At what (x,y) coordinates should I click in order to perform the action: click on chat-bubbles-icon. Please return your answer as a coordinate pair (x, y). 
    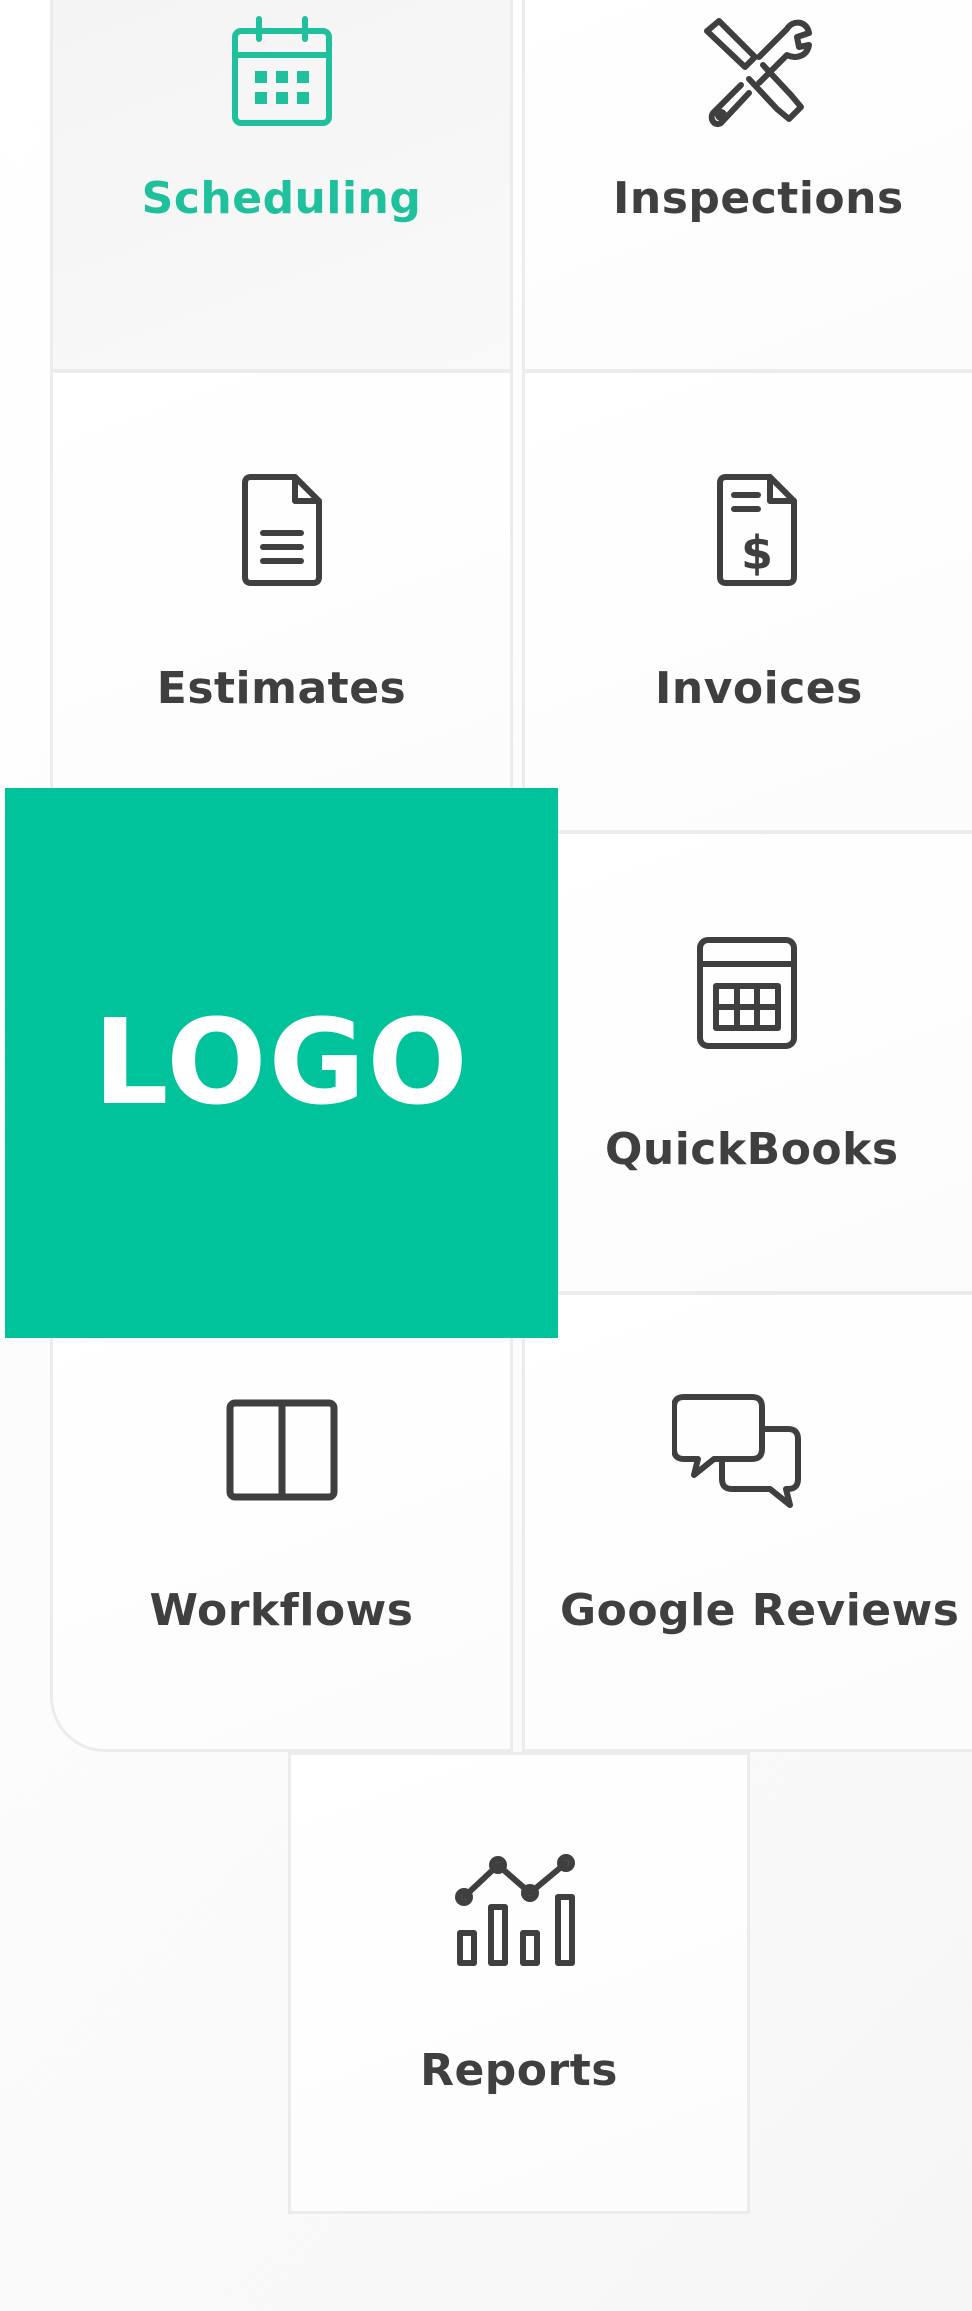
    Looking at the image, I should click on (736, 1451).